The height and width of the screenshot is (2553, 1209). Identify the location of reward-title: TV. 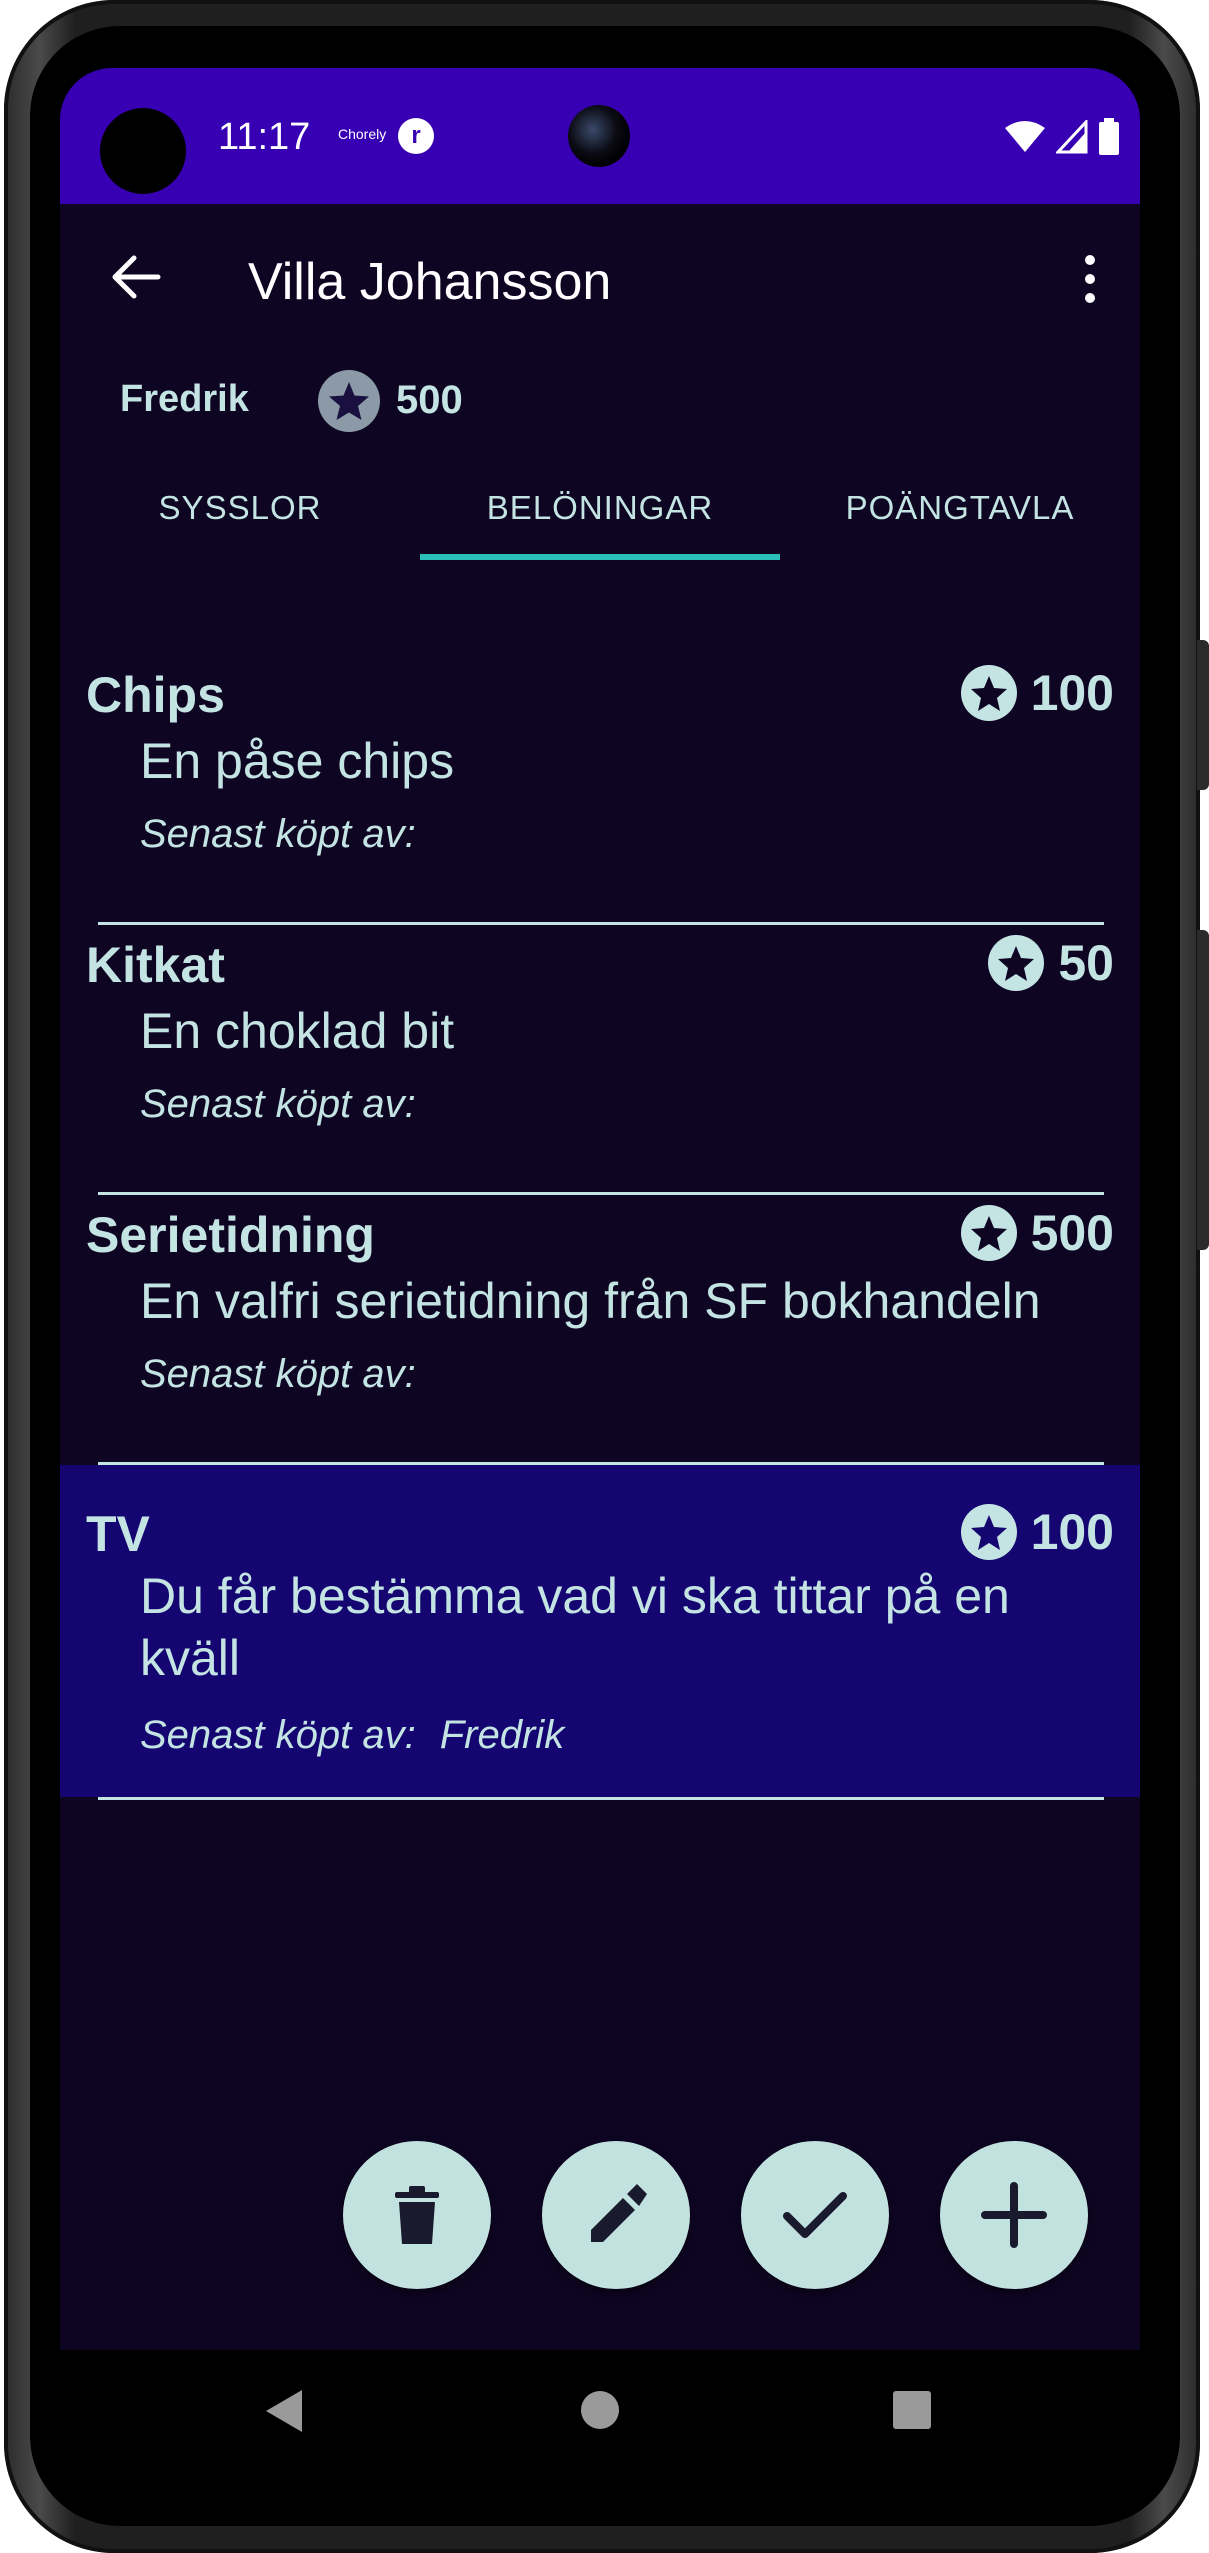
(118, 1534).